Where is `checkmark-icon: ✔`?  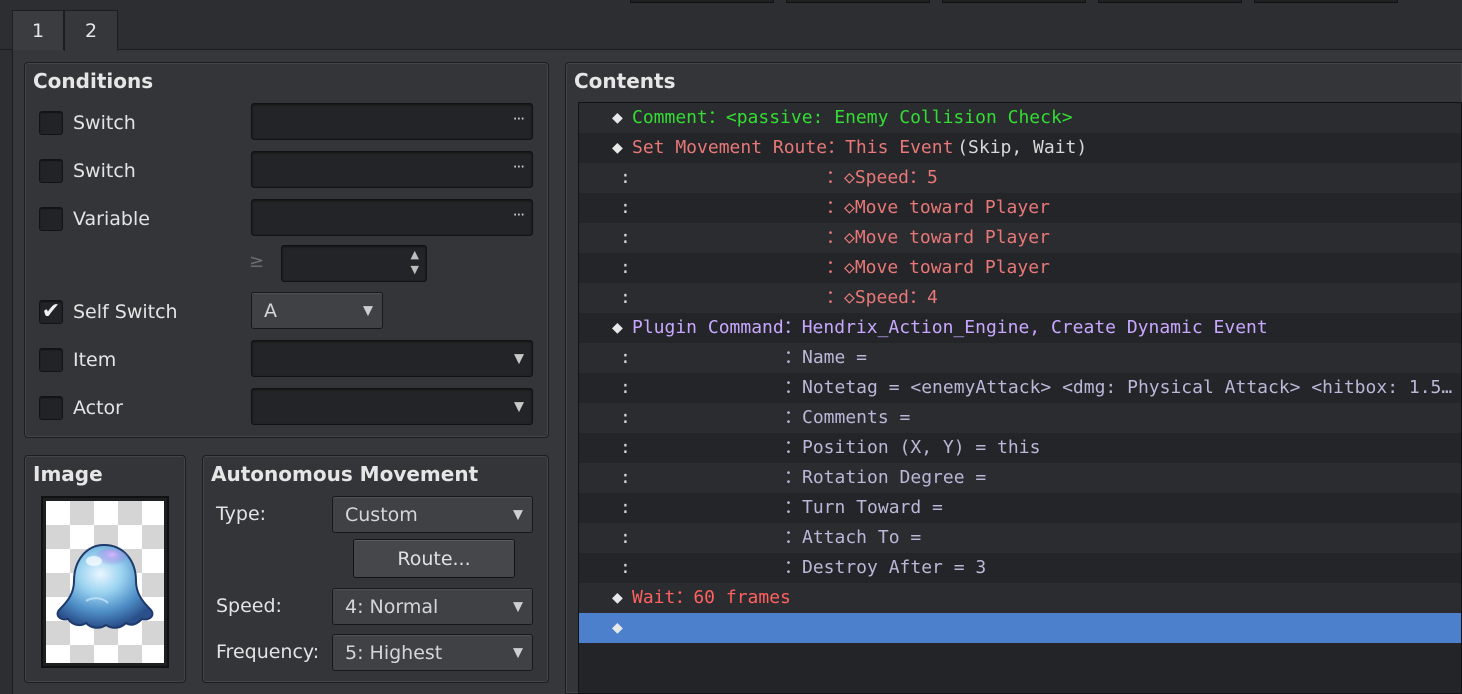 checkmark-icon: ✔ is located at coordinates (51, 311).